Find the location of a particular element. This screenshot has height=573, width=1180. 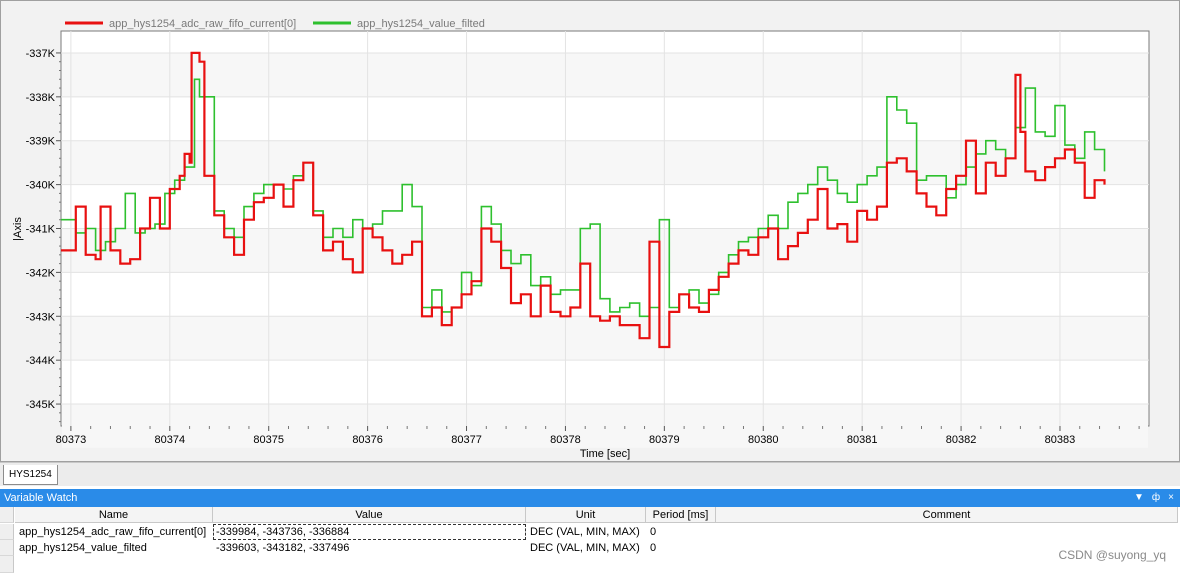

column-value: Value is located at coordinates (369, 515).